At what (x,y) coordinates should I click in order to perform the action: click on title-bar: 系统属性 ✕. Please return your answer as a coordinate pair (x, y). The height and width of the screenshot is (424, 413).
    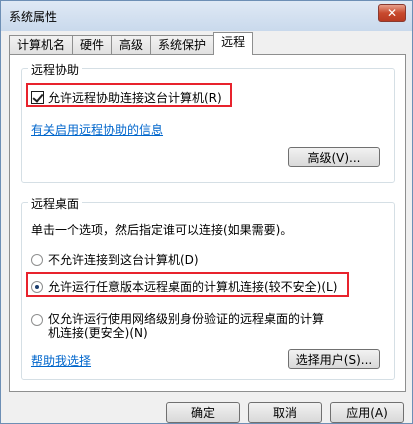
    Looking at the image, I should click on (206, 15).